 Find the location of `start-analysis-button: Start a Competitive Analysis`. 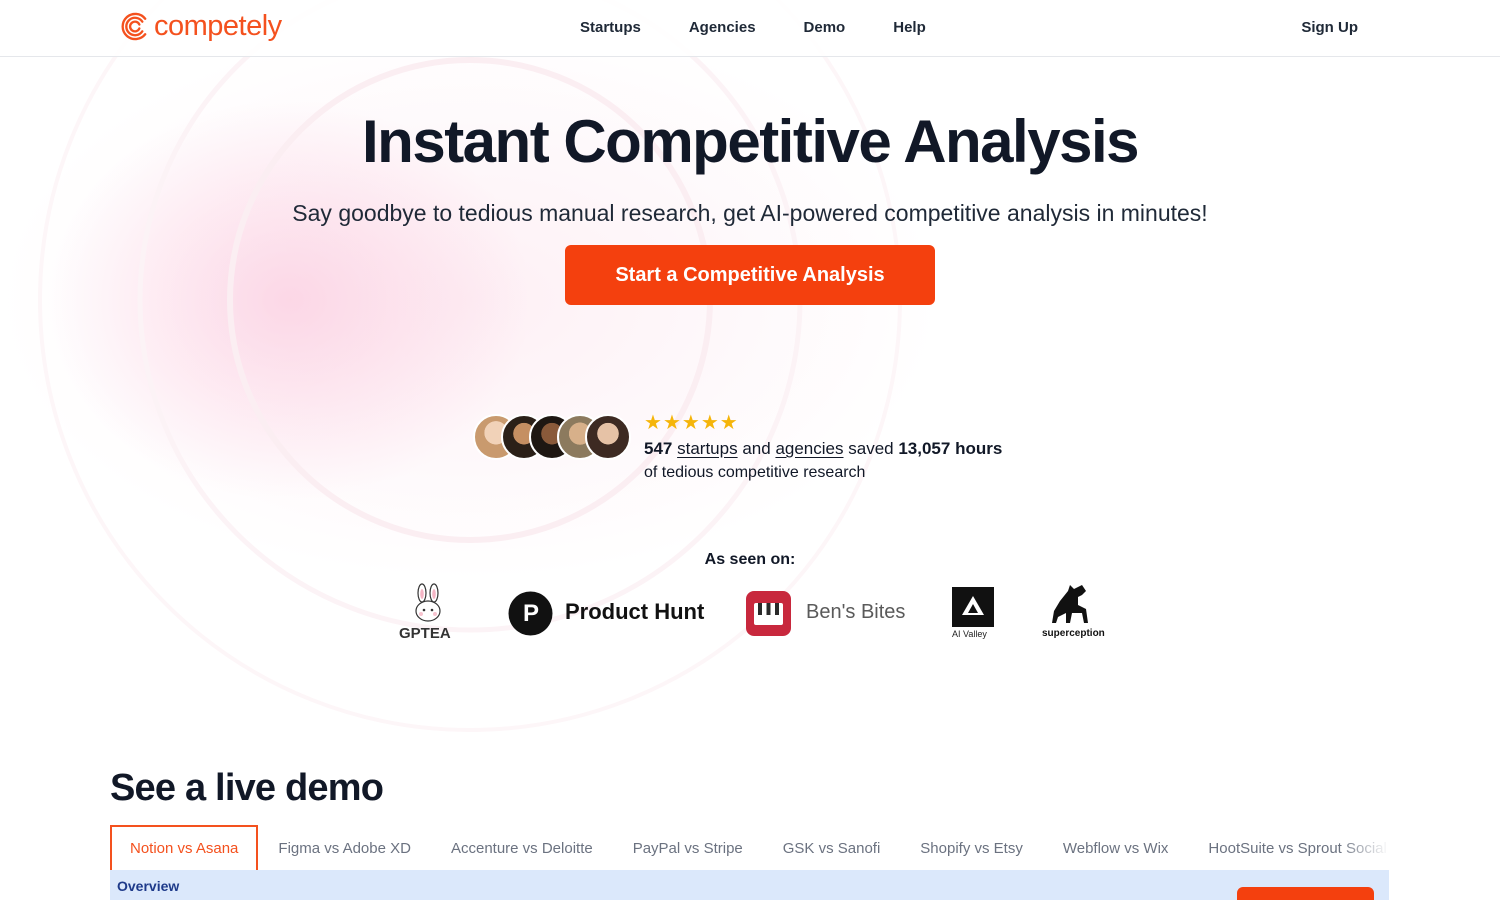

start-analysis-button: Start a Competitive Analysis is located at coordinates (750, 275).